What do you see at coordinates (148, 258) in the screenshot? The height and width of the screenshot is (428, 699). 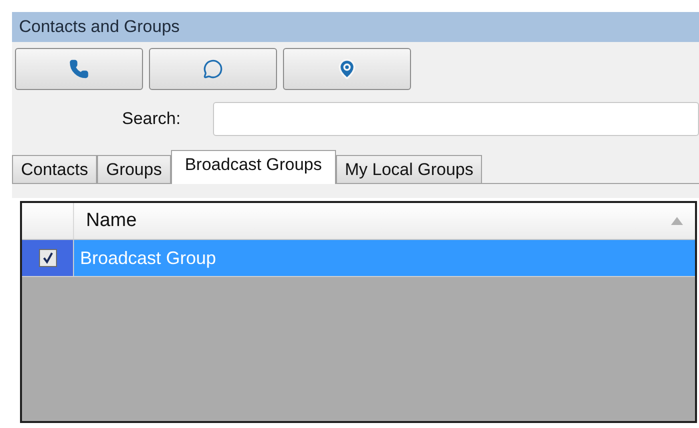 I see `table-cell-text: Broadcast Group` at bounding box center [148, 258].